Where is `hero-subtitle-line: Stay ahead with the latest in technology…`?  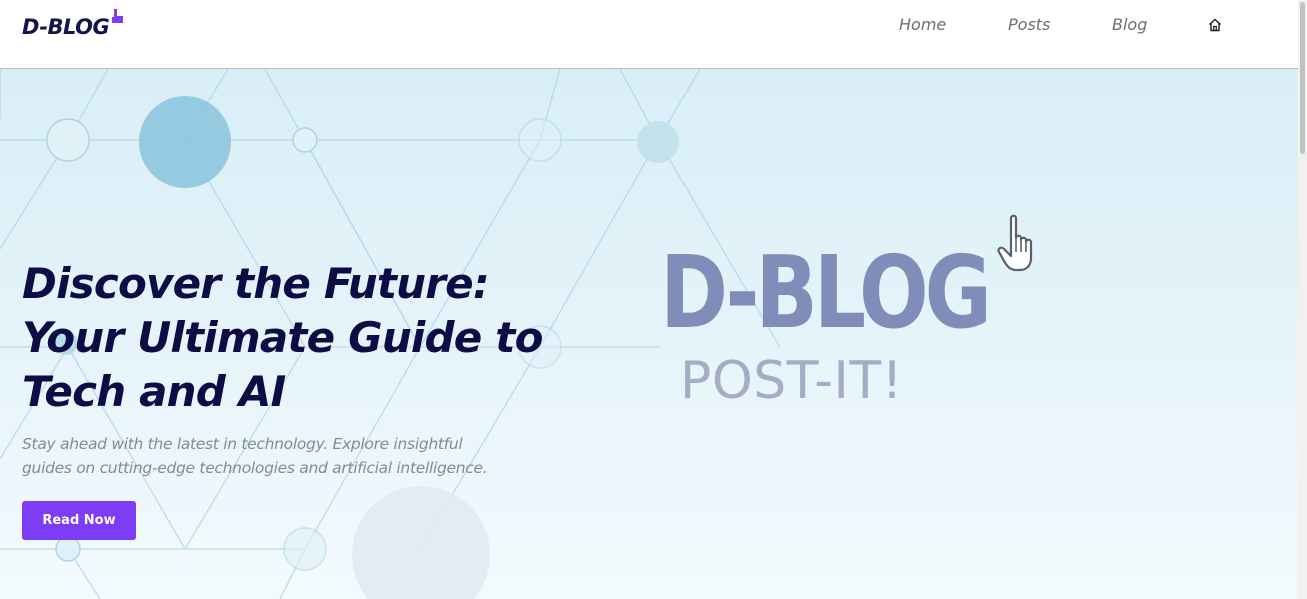 hero-subtitle-line: Stay ahead with the latest in technology… is located at coordinates (242, 444).